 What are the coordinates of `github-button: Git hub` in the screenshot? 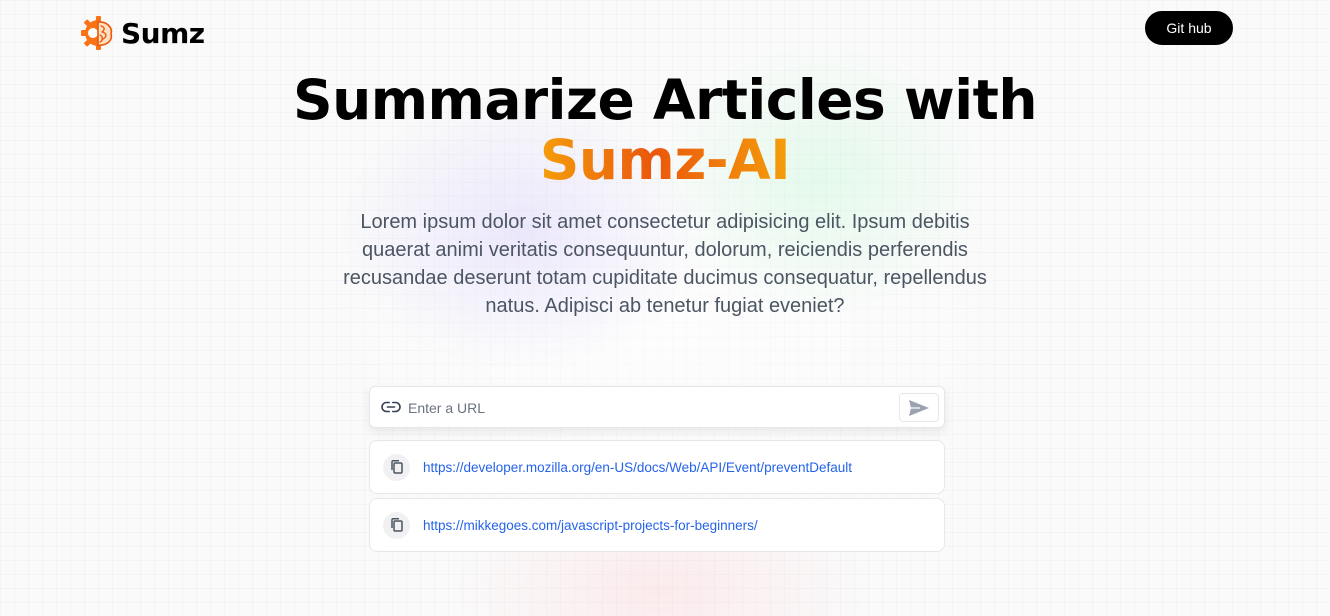 It's located at (1189, 28).